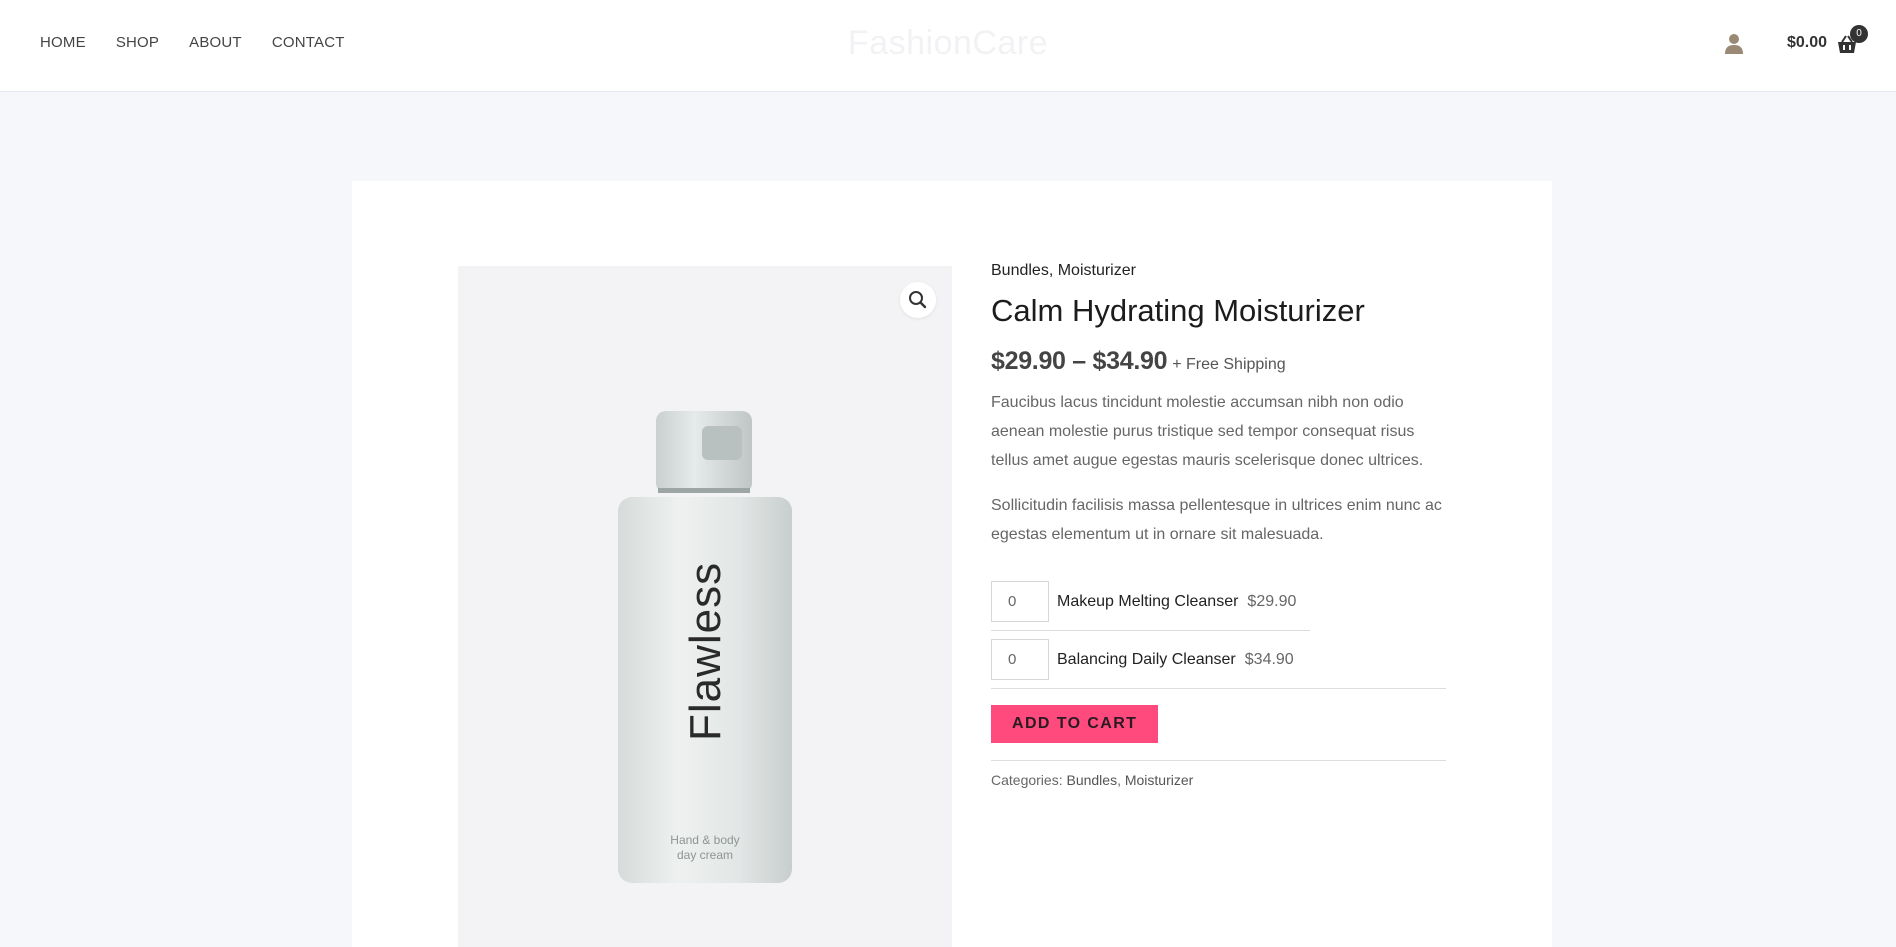  What do you see at coordinates (1029, 780) in the screenshot?
I see `categories-label: Categories:` at bounding box center [1029, 780].